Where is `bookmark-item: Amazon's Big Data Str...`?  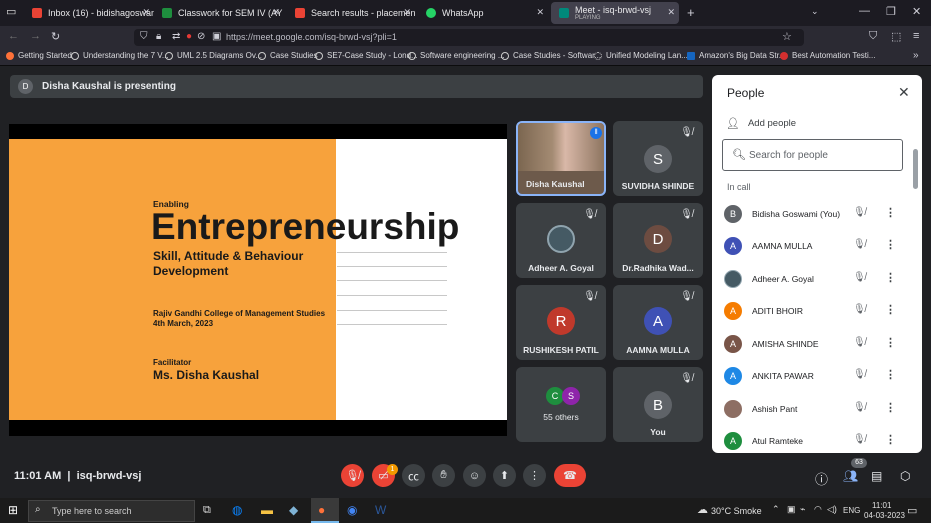 bookmark-item: Amazon's Big Data Str... is located at coordinates (736, 55).